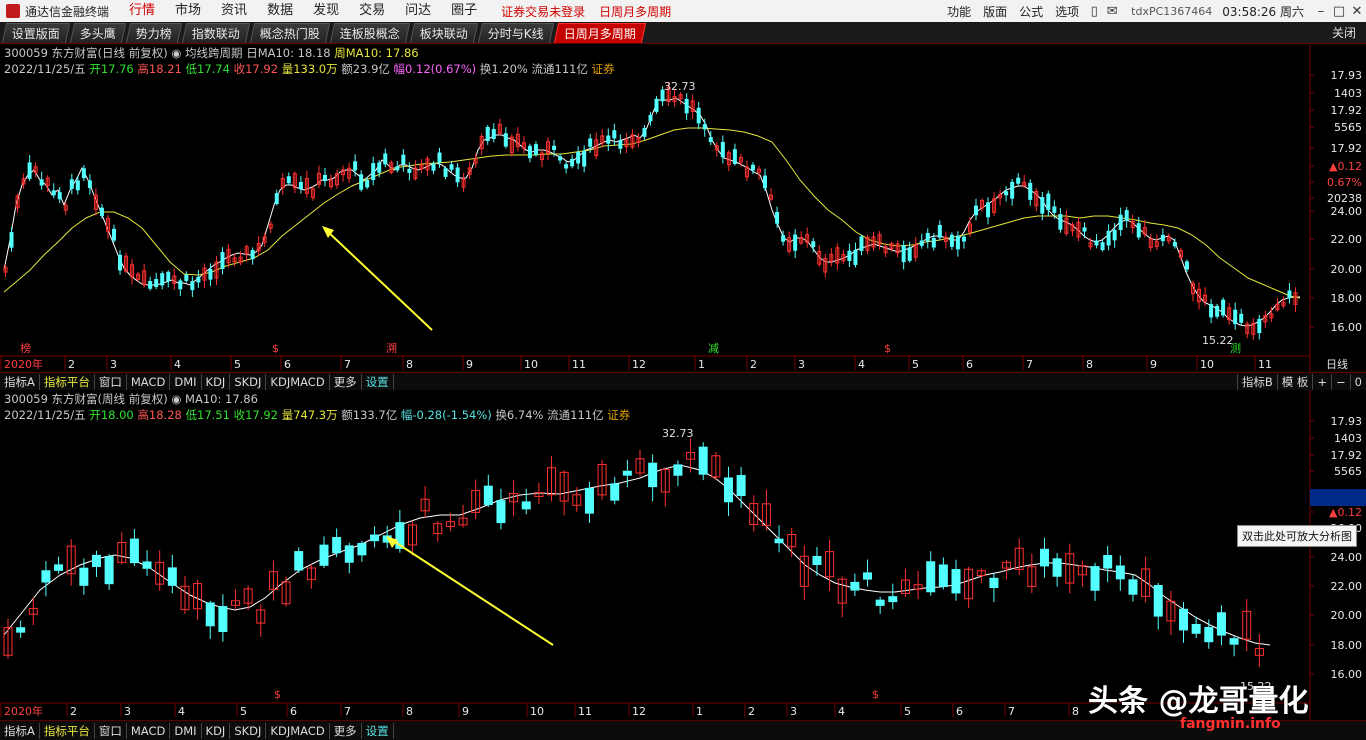  What do you see at coordinates (1357, 381) in the screenshot?
I see `reset-button: 0` at bounding box center [1357, 381].